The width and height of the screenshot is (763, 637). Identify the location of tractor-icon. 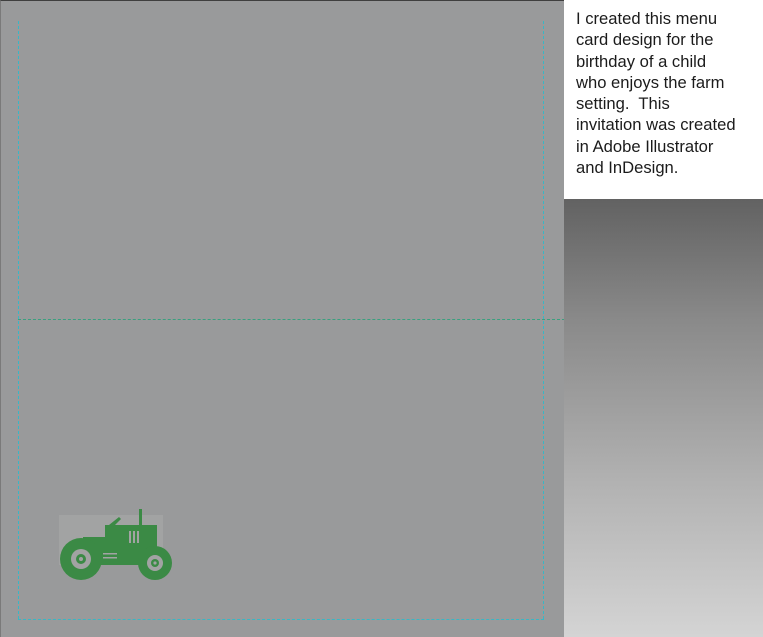
(116, 544).